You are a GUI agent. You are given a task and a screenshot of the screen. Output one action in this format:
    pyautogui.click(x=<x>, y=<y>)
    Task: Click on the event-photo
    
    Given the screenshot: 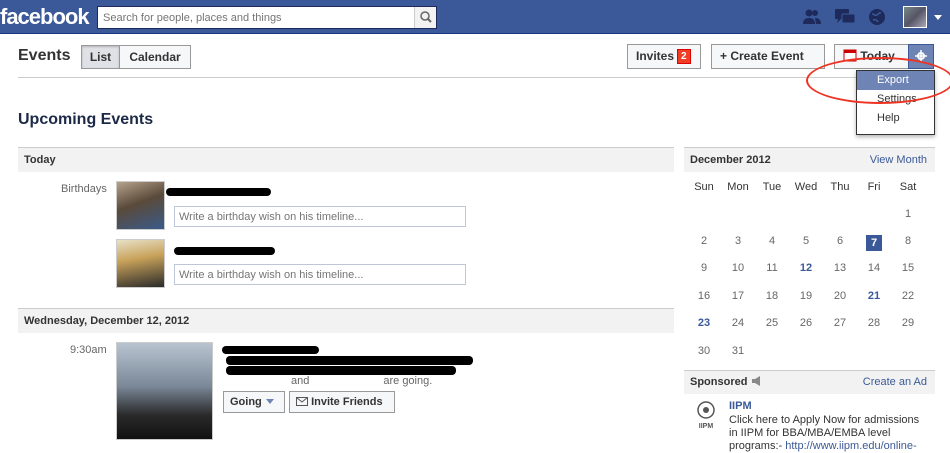 What is the action you would take?
    pyautogui.click(x=164, y=391)
    